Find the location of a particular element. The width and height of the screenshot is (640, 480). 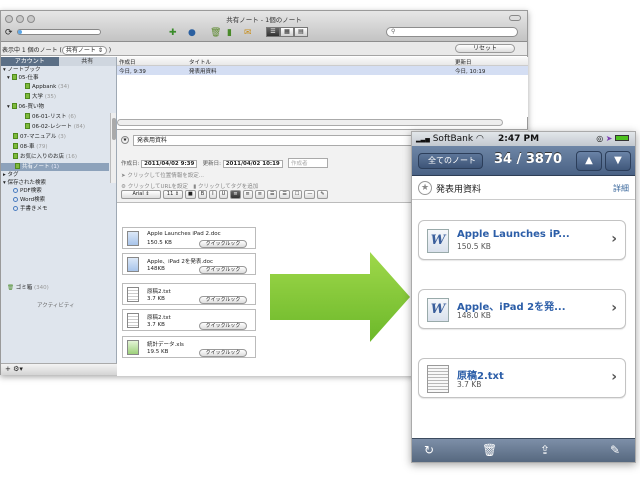

card-view-icon: ▤ is located at coordinates (301, 32).